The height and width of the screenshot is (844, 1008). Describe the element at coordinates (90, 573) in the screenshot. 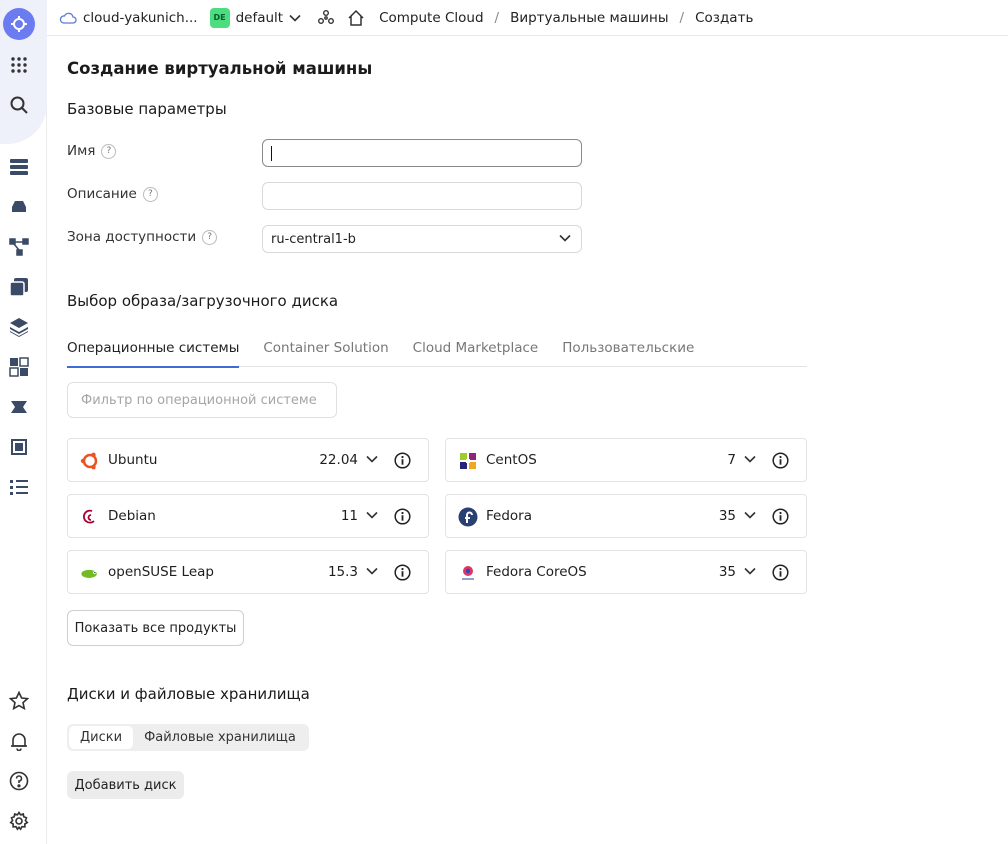

I see `opensuse-logo-icon` at that location.